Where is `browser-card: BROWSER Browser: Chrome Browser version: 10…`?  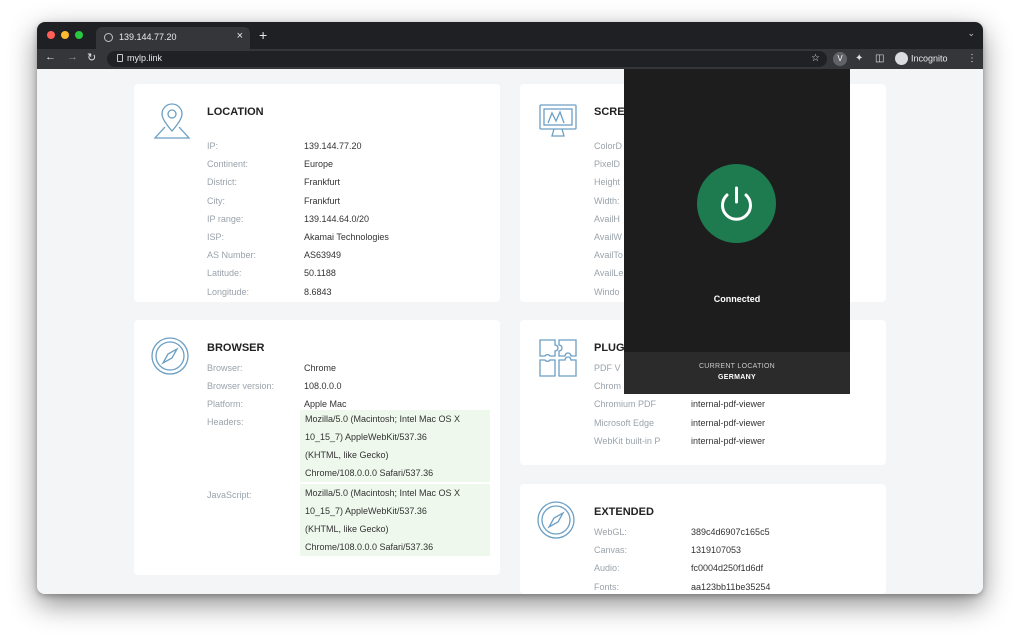
browser-card: BROWSER Browser: Chrome Browser version: 10… is located at coordinates (317, 447).